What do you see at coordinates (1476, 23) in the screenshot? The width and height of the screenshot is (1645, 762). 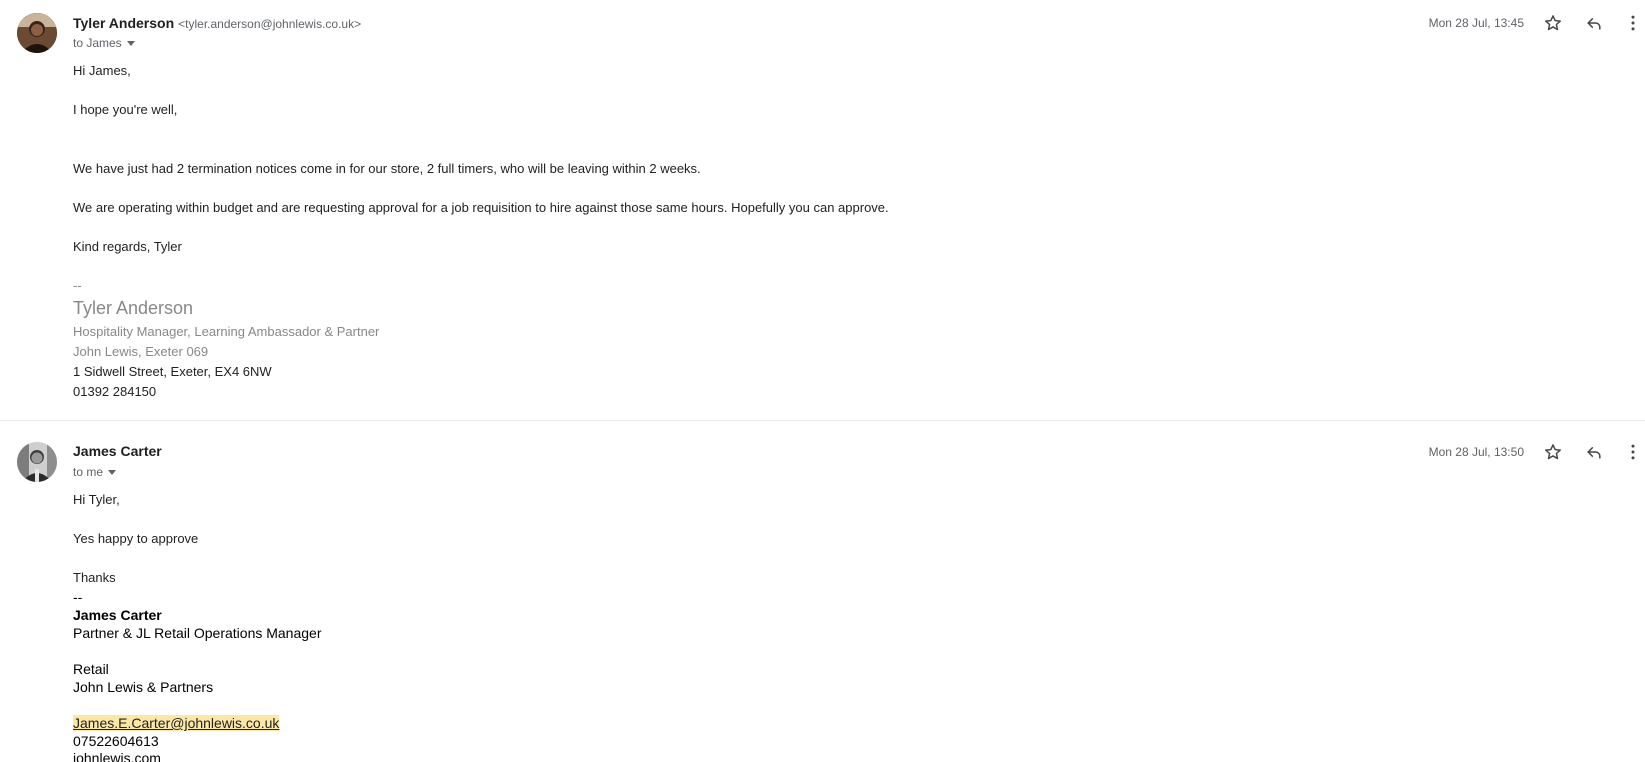 I see `message-date: Mon 28 Jul, 13:45` at bounding box center [1476, 23].